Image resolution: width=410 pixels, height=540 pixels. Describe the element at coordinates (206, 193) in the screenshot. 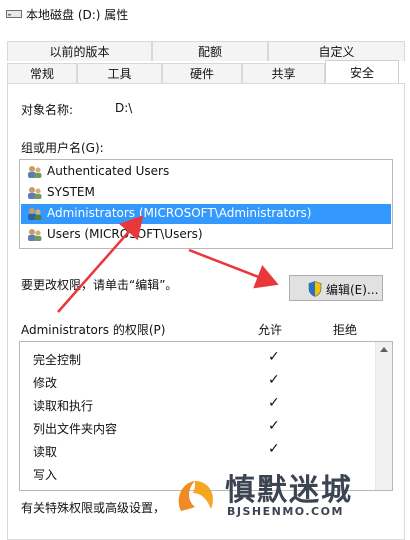

I see `list-item-system: SYSTEM` at that location.